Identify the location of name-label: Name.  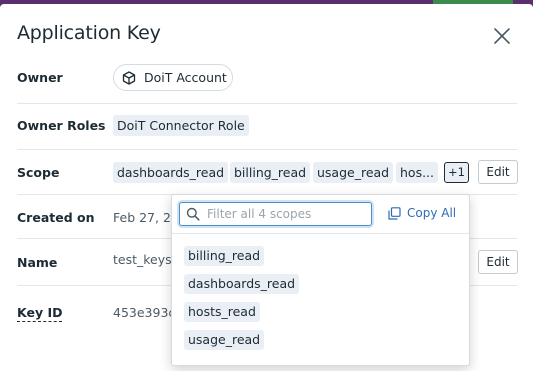
(37, 262).